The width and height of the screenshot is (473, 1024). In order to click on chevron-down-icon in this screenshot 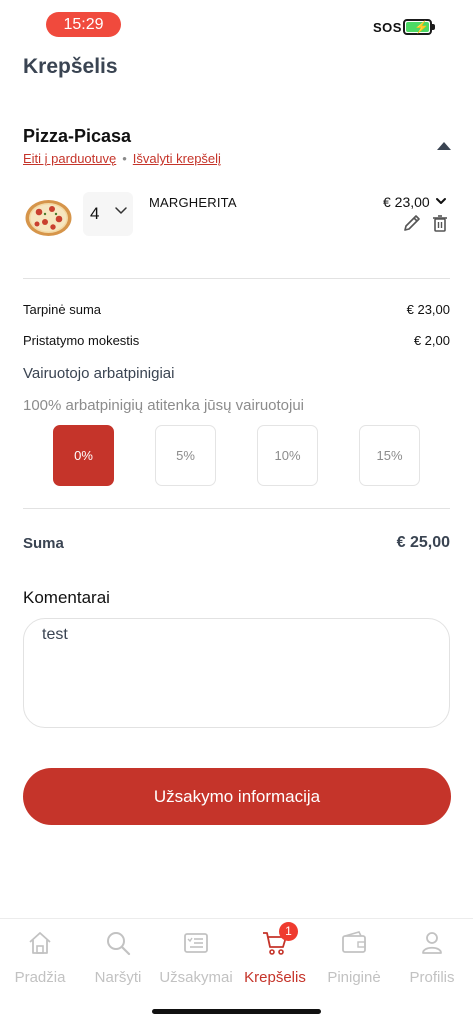, I will do `click(121, 210)`.